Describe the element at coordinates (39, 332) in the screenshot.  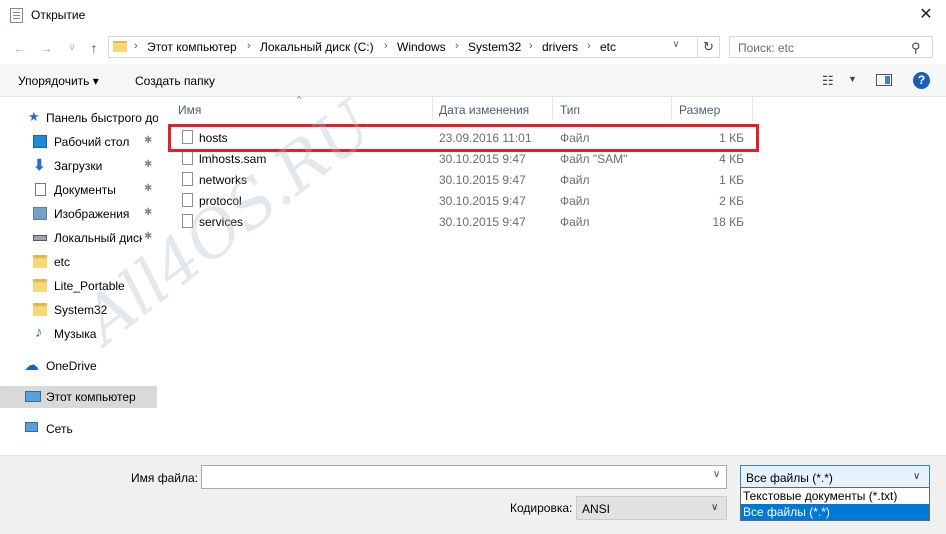
I see `music-icon: ♪` at that location.